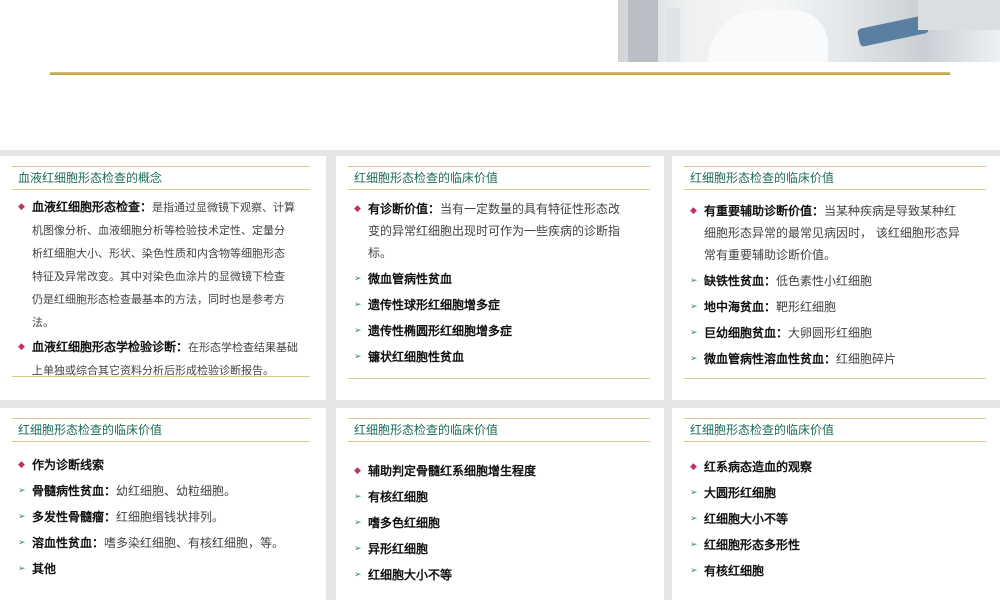  What do you see at coordinates (890, 211) in the screenshot?
I see `item-text: 当某种疾病是导致某种红` at bounding box center [890, 211].